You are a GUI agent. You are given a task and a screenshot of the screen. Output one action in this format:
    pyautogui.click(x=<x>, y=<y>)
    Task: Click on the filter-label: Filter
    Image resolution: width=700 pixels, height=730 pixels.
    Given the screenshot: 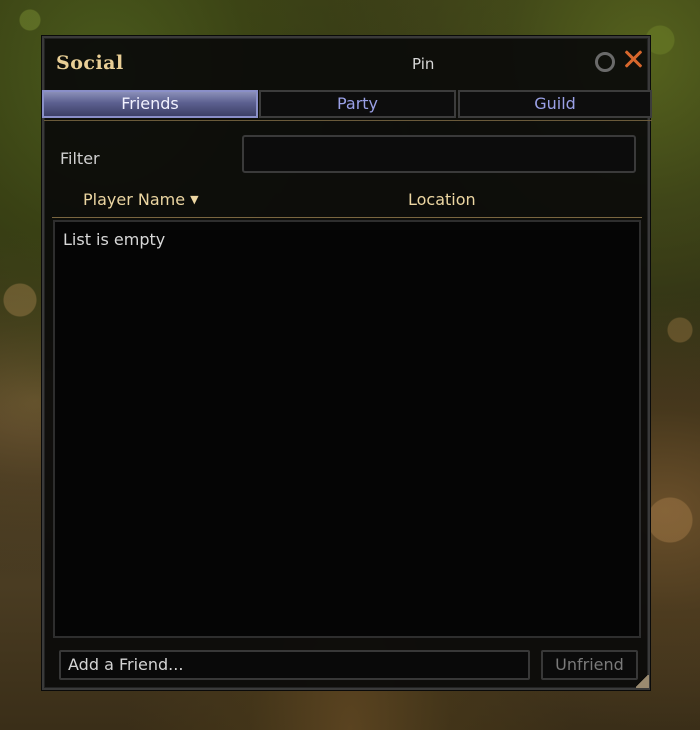 What is the action you would take?
    pyautogui.click(x=80, y=158)
    